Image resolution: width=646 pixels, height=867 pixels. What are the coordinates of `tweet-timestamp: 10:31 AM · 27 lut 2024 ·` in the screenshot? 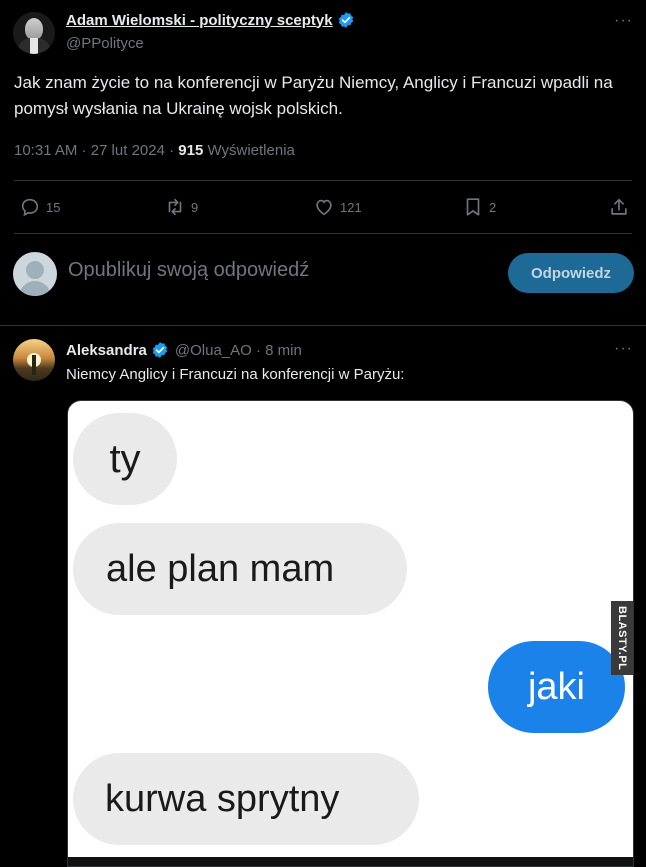 It's located at (96, 150).